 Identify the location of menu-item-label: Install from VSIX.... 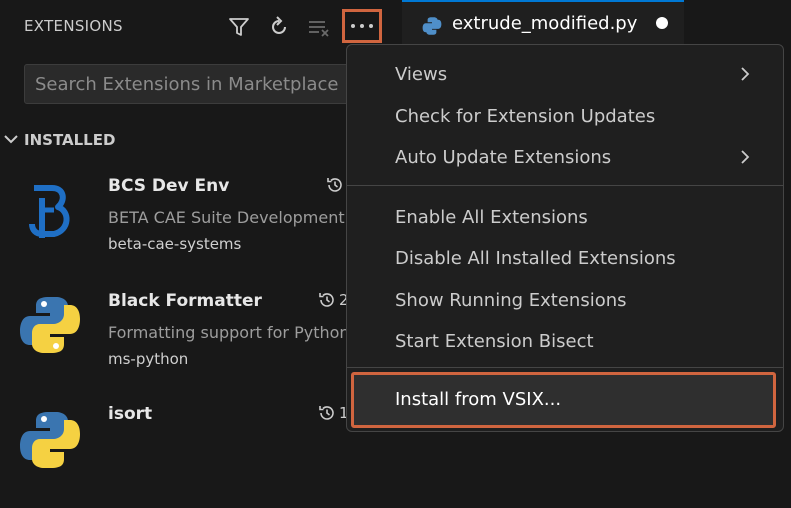
(478, 399).